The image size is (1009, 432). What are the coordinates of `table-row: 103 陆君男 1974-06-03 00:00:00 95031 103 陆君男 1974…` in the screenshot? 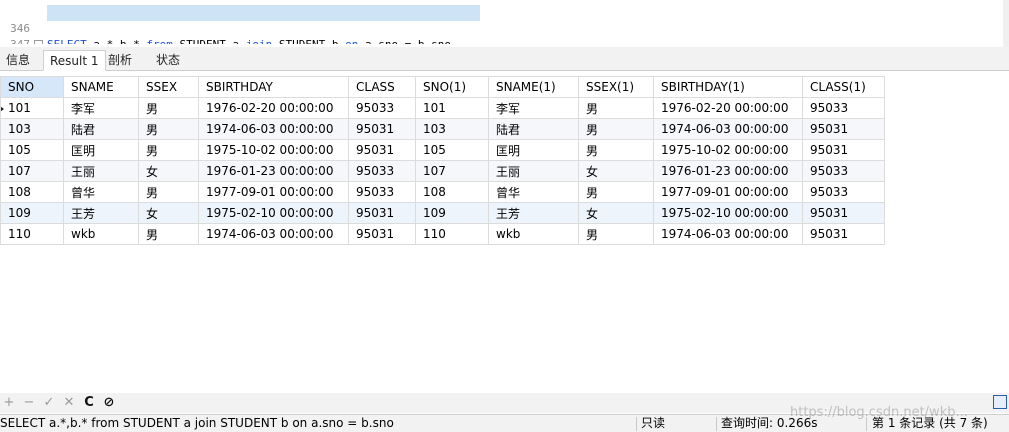 It's located at (442, 129).